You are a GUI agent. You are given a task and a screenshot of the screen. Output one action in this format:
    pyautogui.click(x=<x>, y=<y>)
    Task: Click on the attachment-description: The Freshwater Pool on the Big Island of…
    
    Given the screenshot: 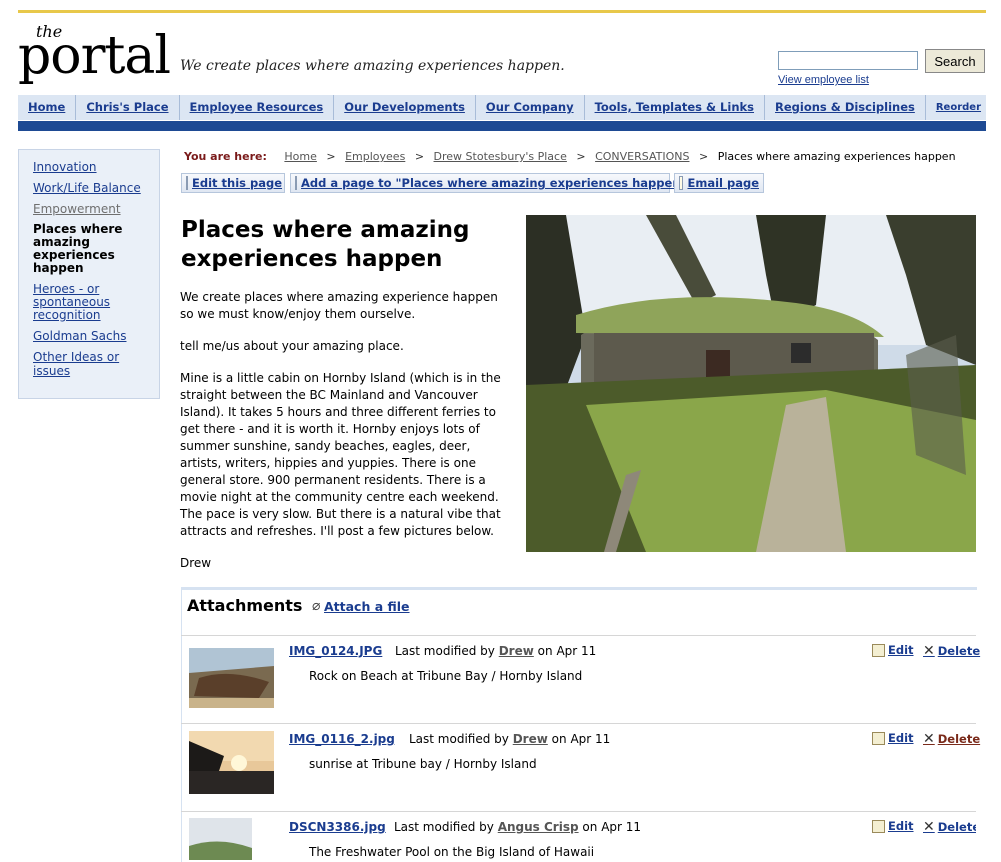 What is the action you would take?
    pyautogui.click(x=452, y=852)
    